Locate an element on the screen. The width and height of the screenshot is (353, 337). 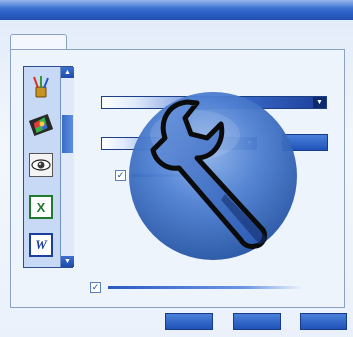
photo-editor-icon is located at coordinates (41, 125).